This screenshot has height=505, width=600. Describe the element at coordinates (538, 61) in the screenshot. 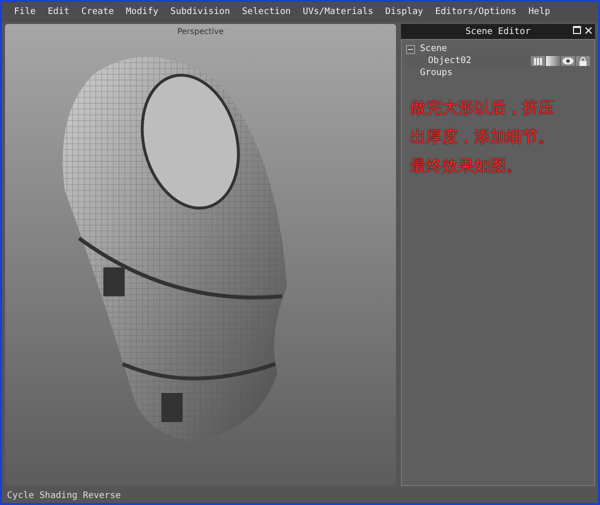

I see `bars-icon` at that location.